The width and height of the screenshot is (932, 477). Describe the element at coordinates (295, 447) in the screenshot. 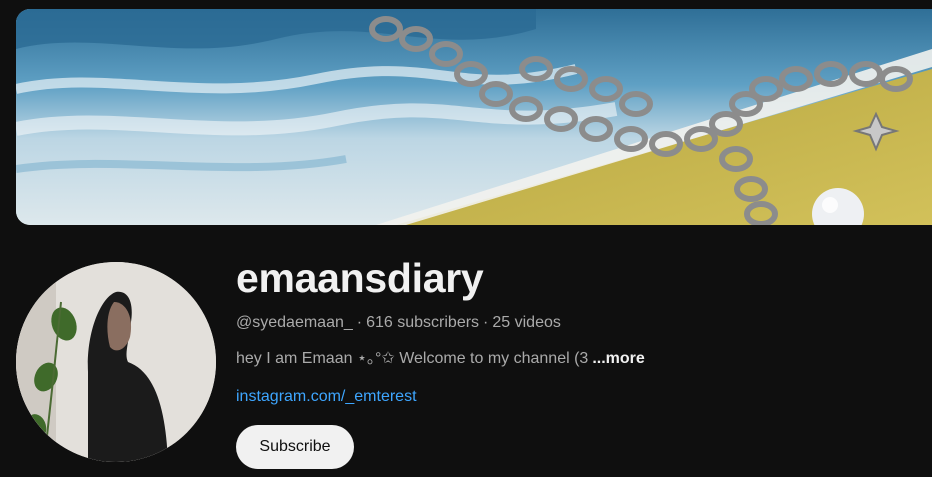

I see `subscribe-button: Subscribe` at that location.